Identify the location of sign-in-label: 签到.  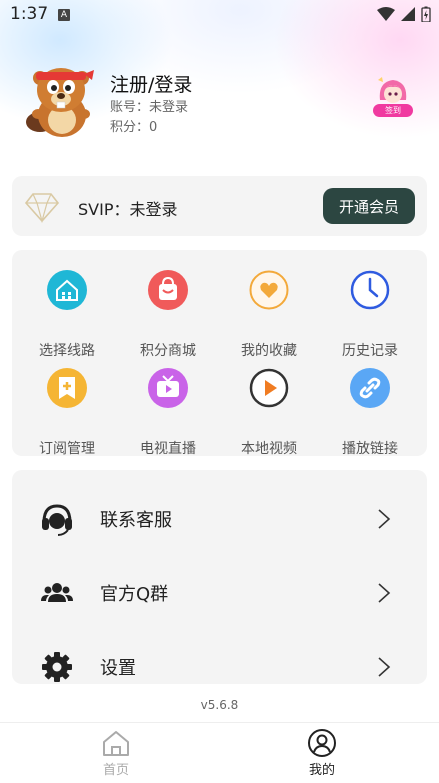
(393, 110).